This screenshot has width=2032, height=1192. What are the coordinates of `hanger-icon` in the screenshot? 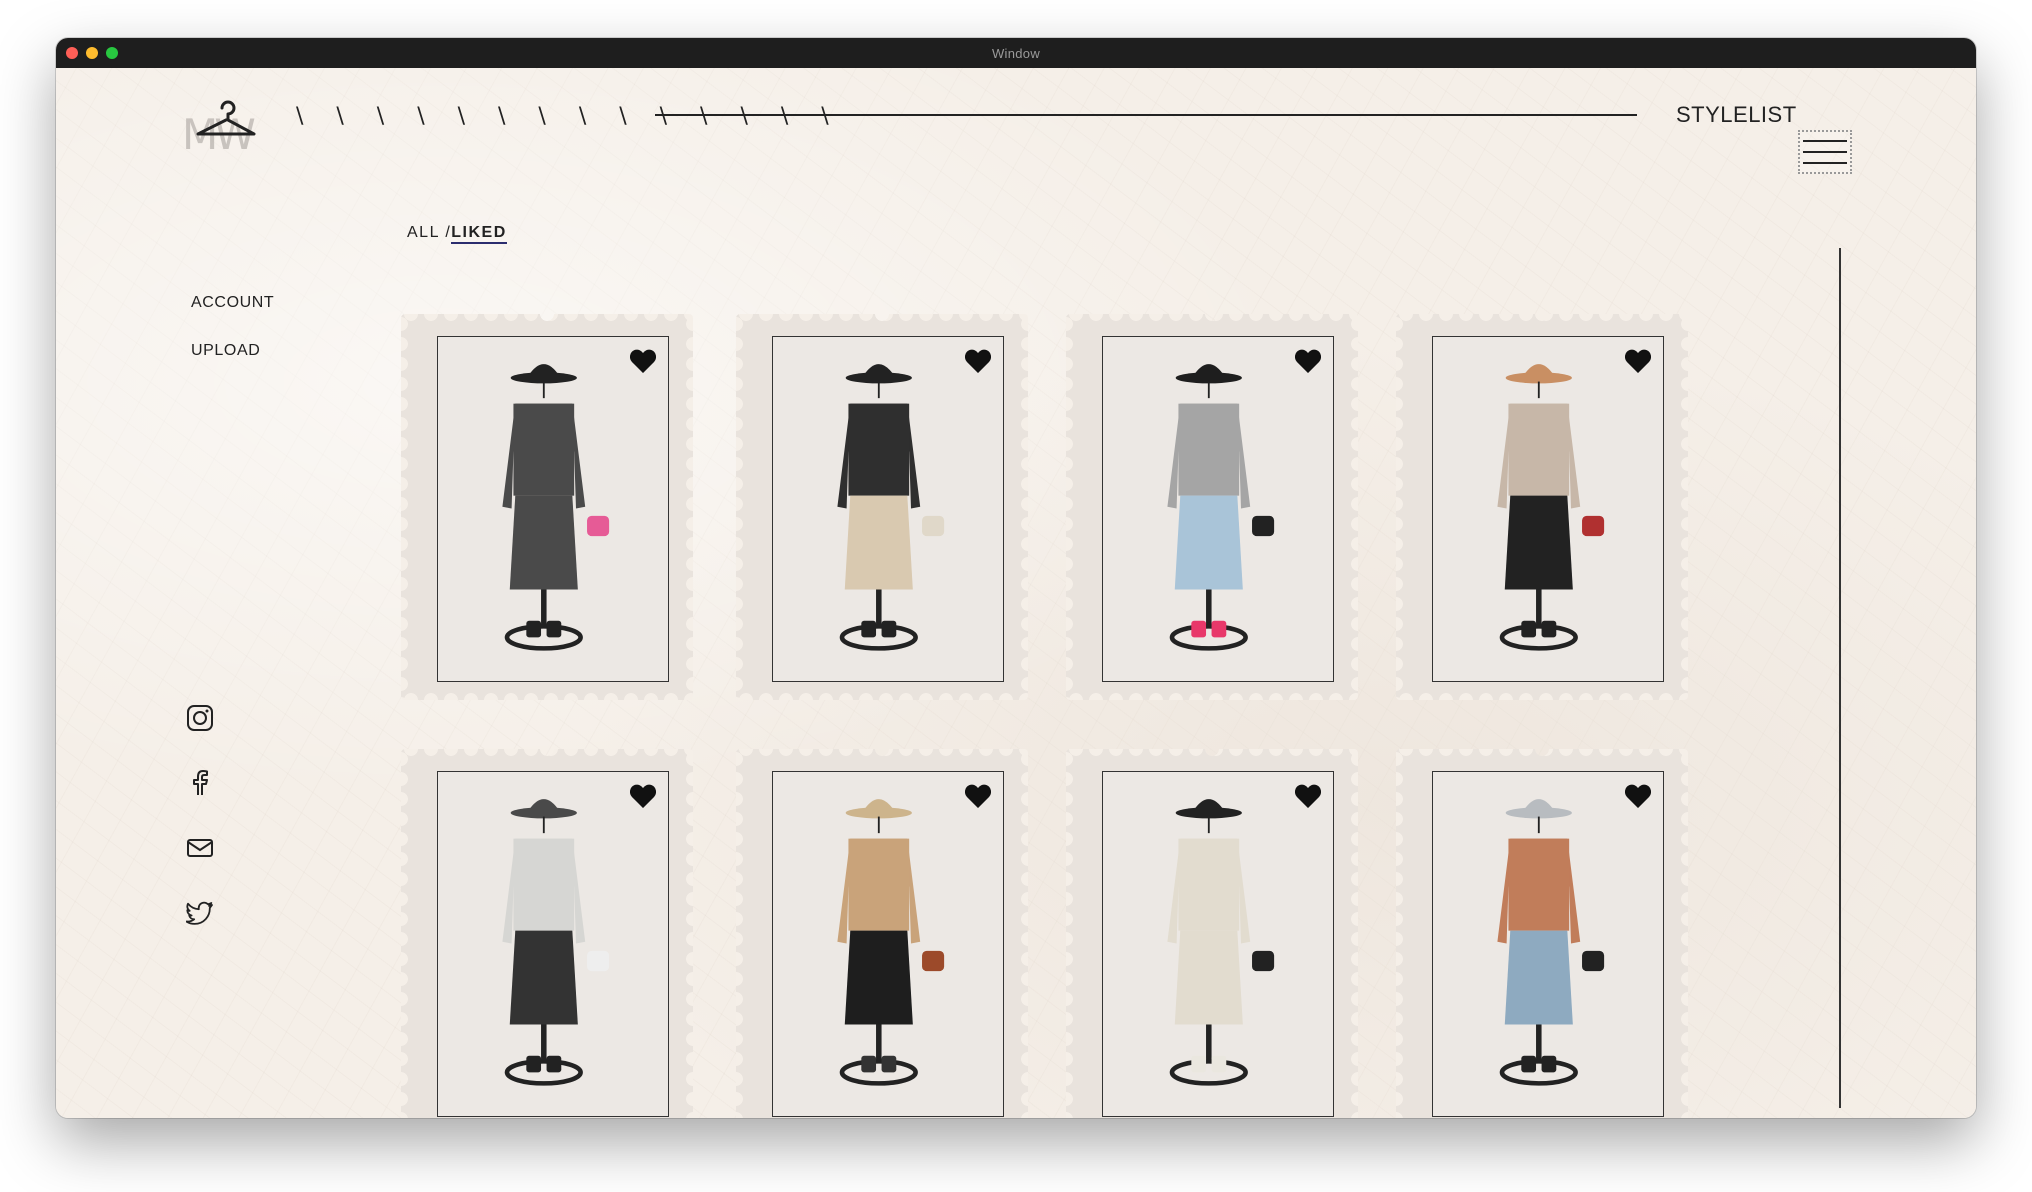 It's located at (226, 118).